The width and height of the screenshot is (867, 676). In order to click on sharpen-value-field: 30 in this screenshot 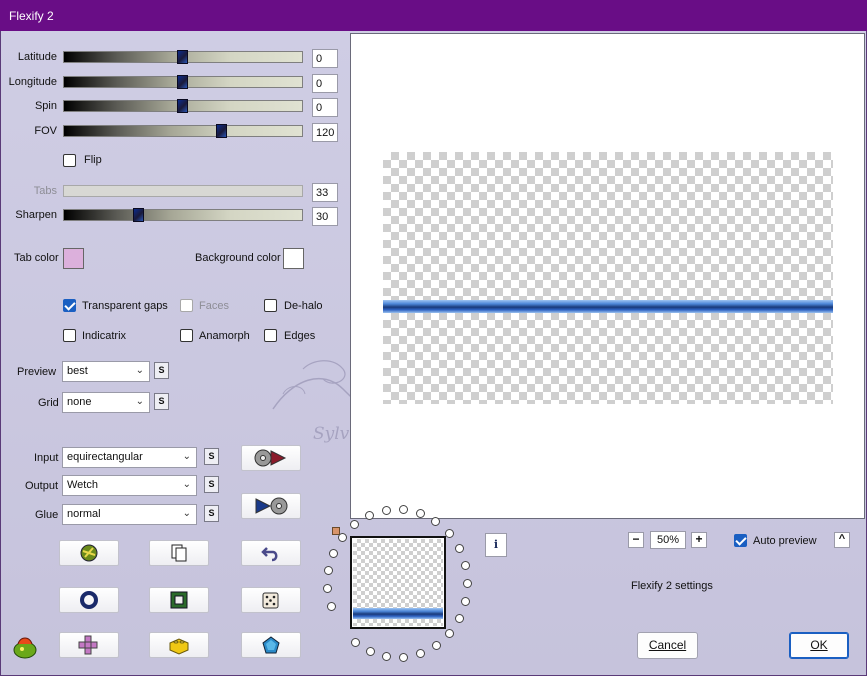, I will do `click(325, 216)`.